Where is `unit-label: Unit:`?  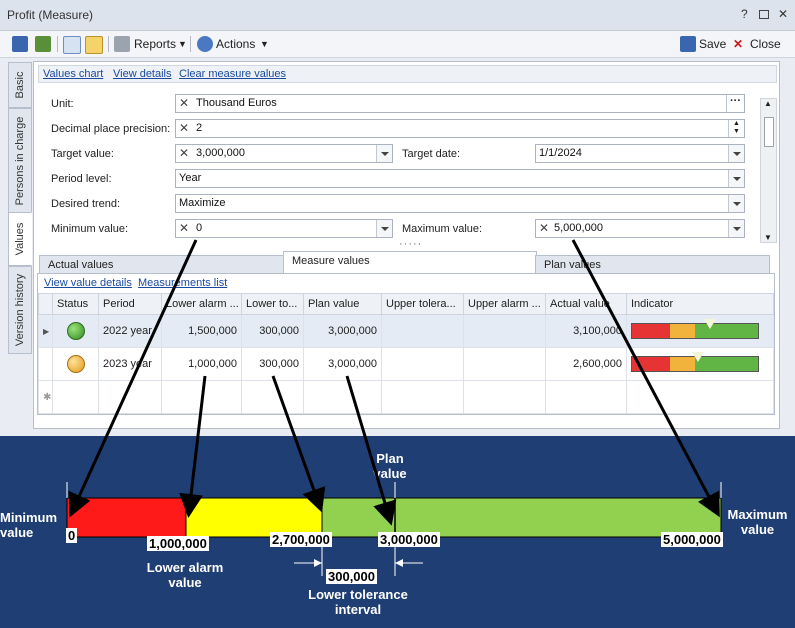
unit-label: Unit: is located at coordinates (62, 104).